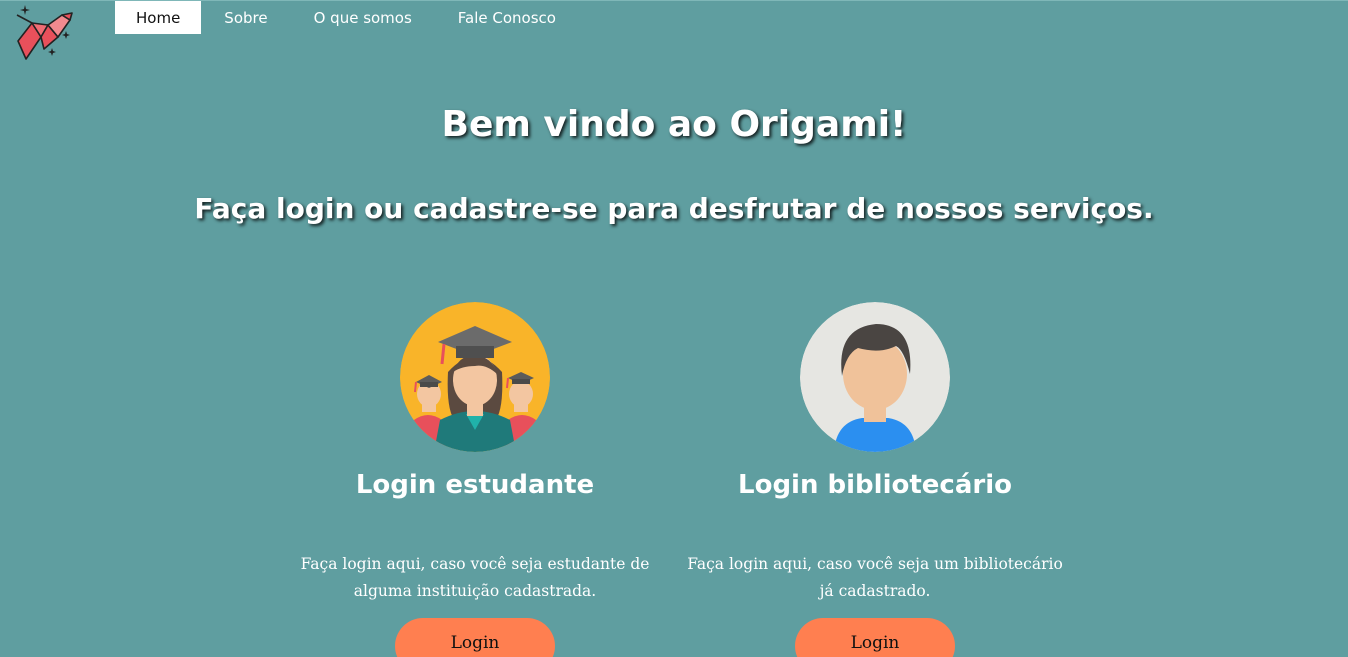 The height and width of the screenshot is (657, 1348). Describe the element at coordinates (475, 485) in the screenshot. I see `student-card-title: Login estudante` at that location.